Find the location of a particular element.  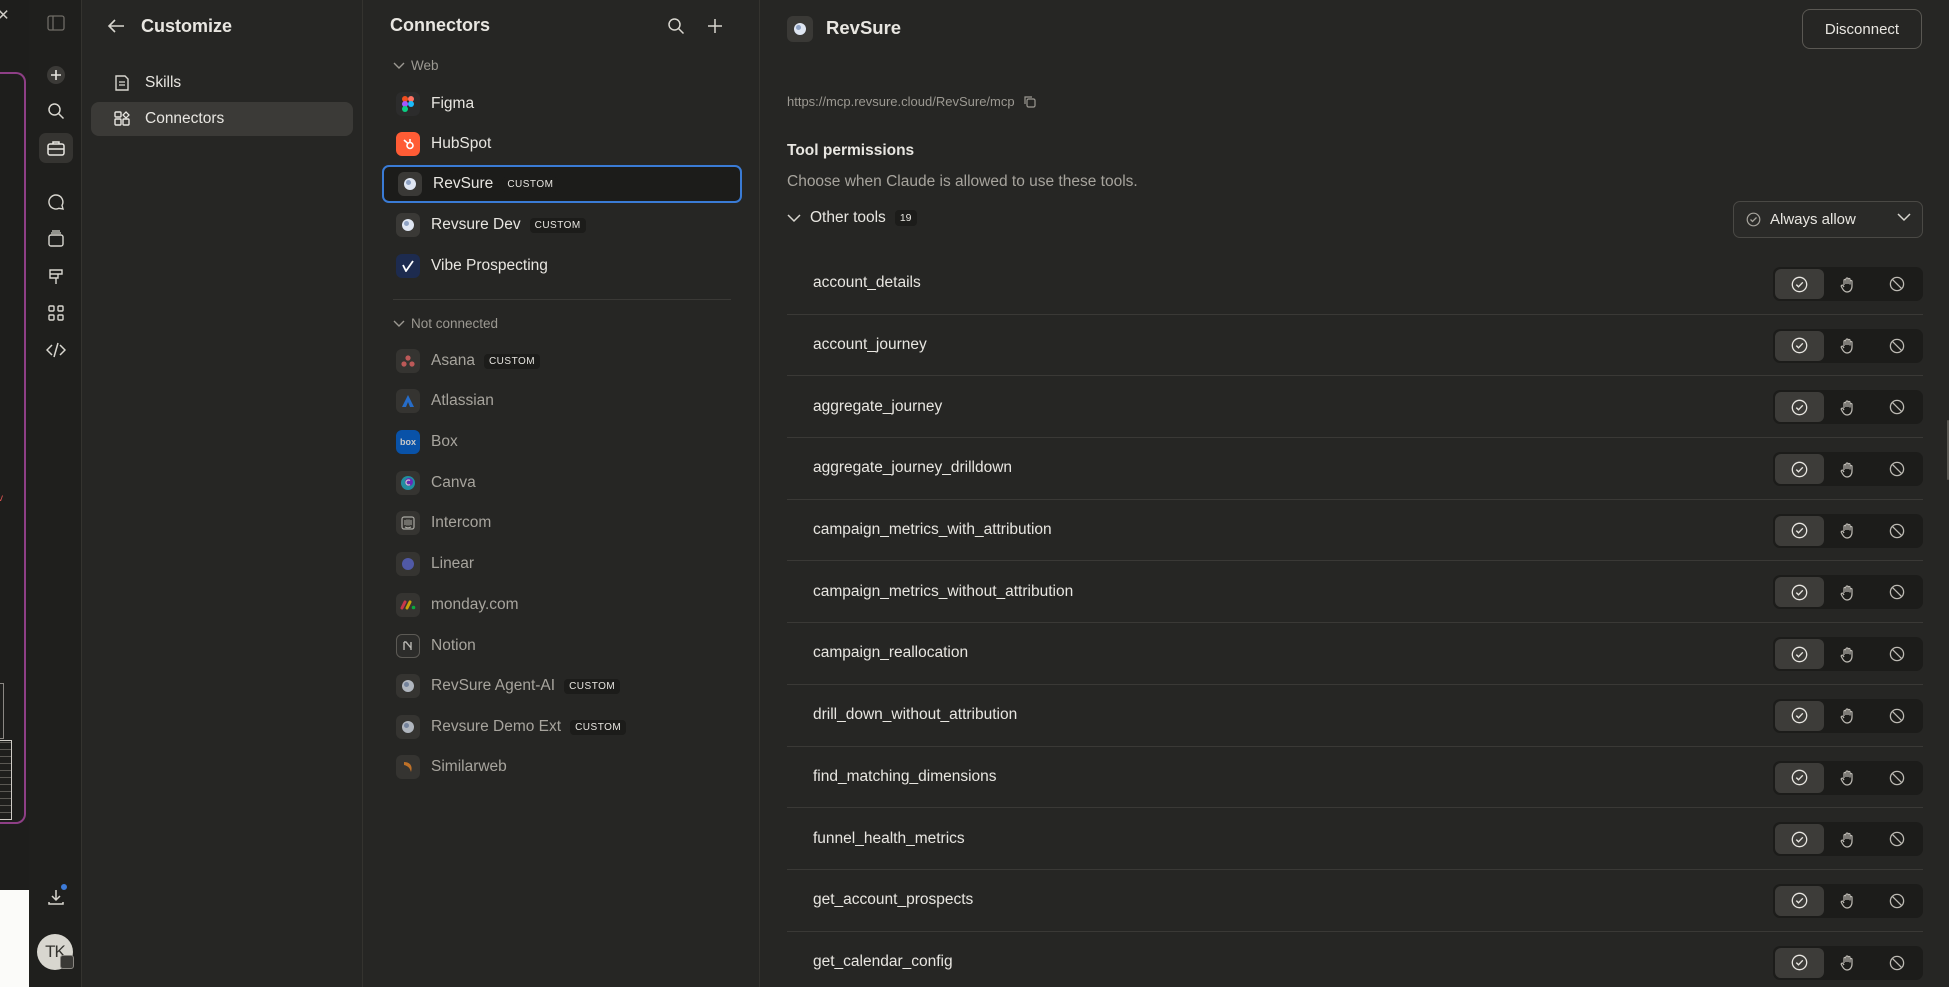

group-policy-dropdown: Always allow is located at coordinates (1828, 219).